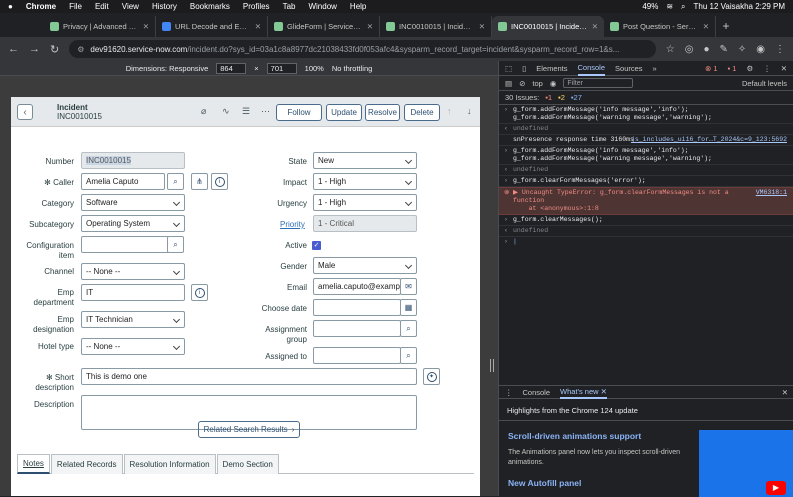 The image size is (793, 497). Describe the element at coordinates (469, 111) in the screenshot. I see `next-record-icon: ↓` at that location.